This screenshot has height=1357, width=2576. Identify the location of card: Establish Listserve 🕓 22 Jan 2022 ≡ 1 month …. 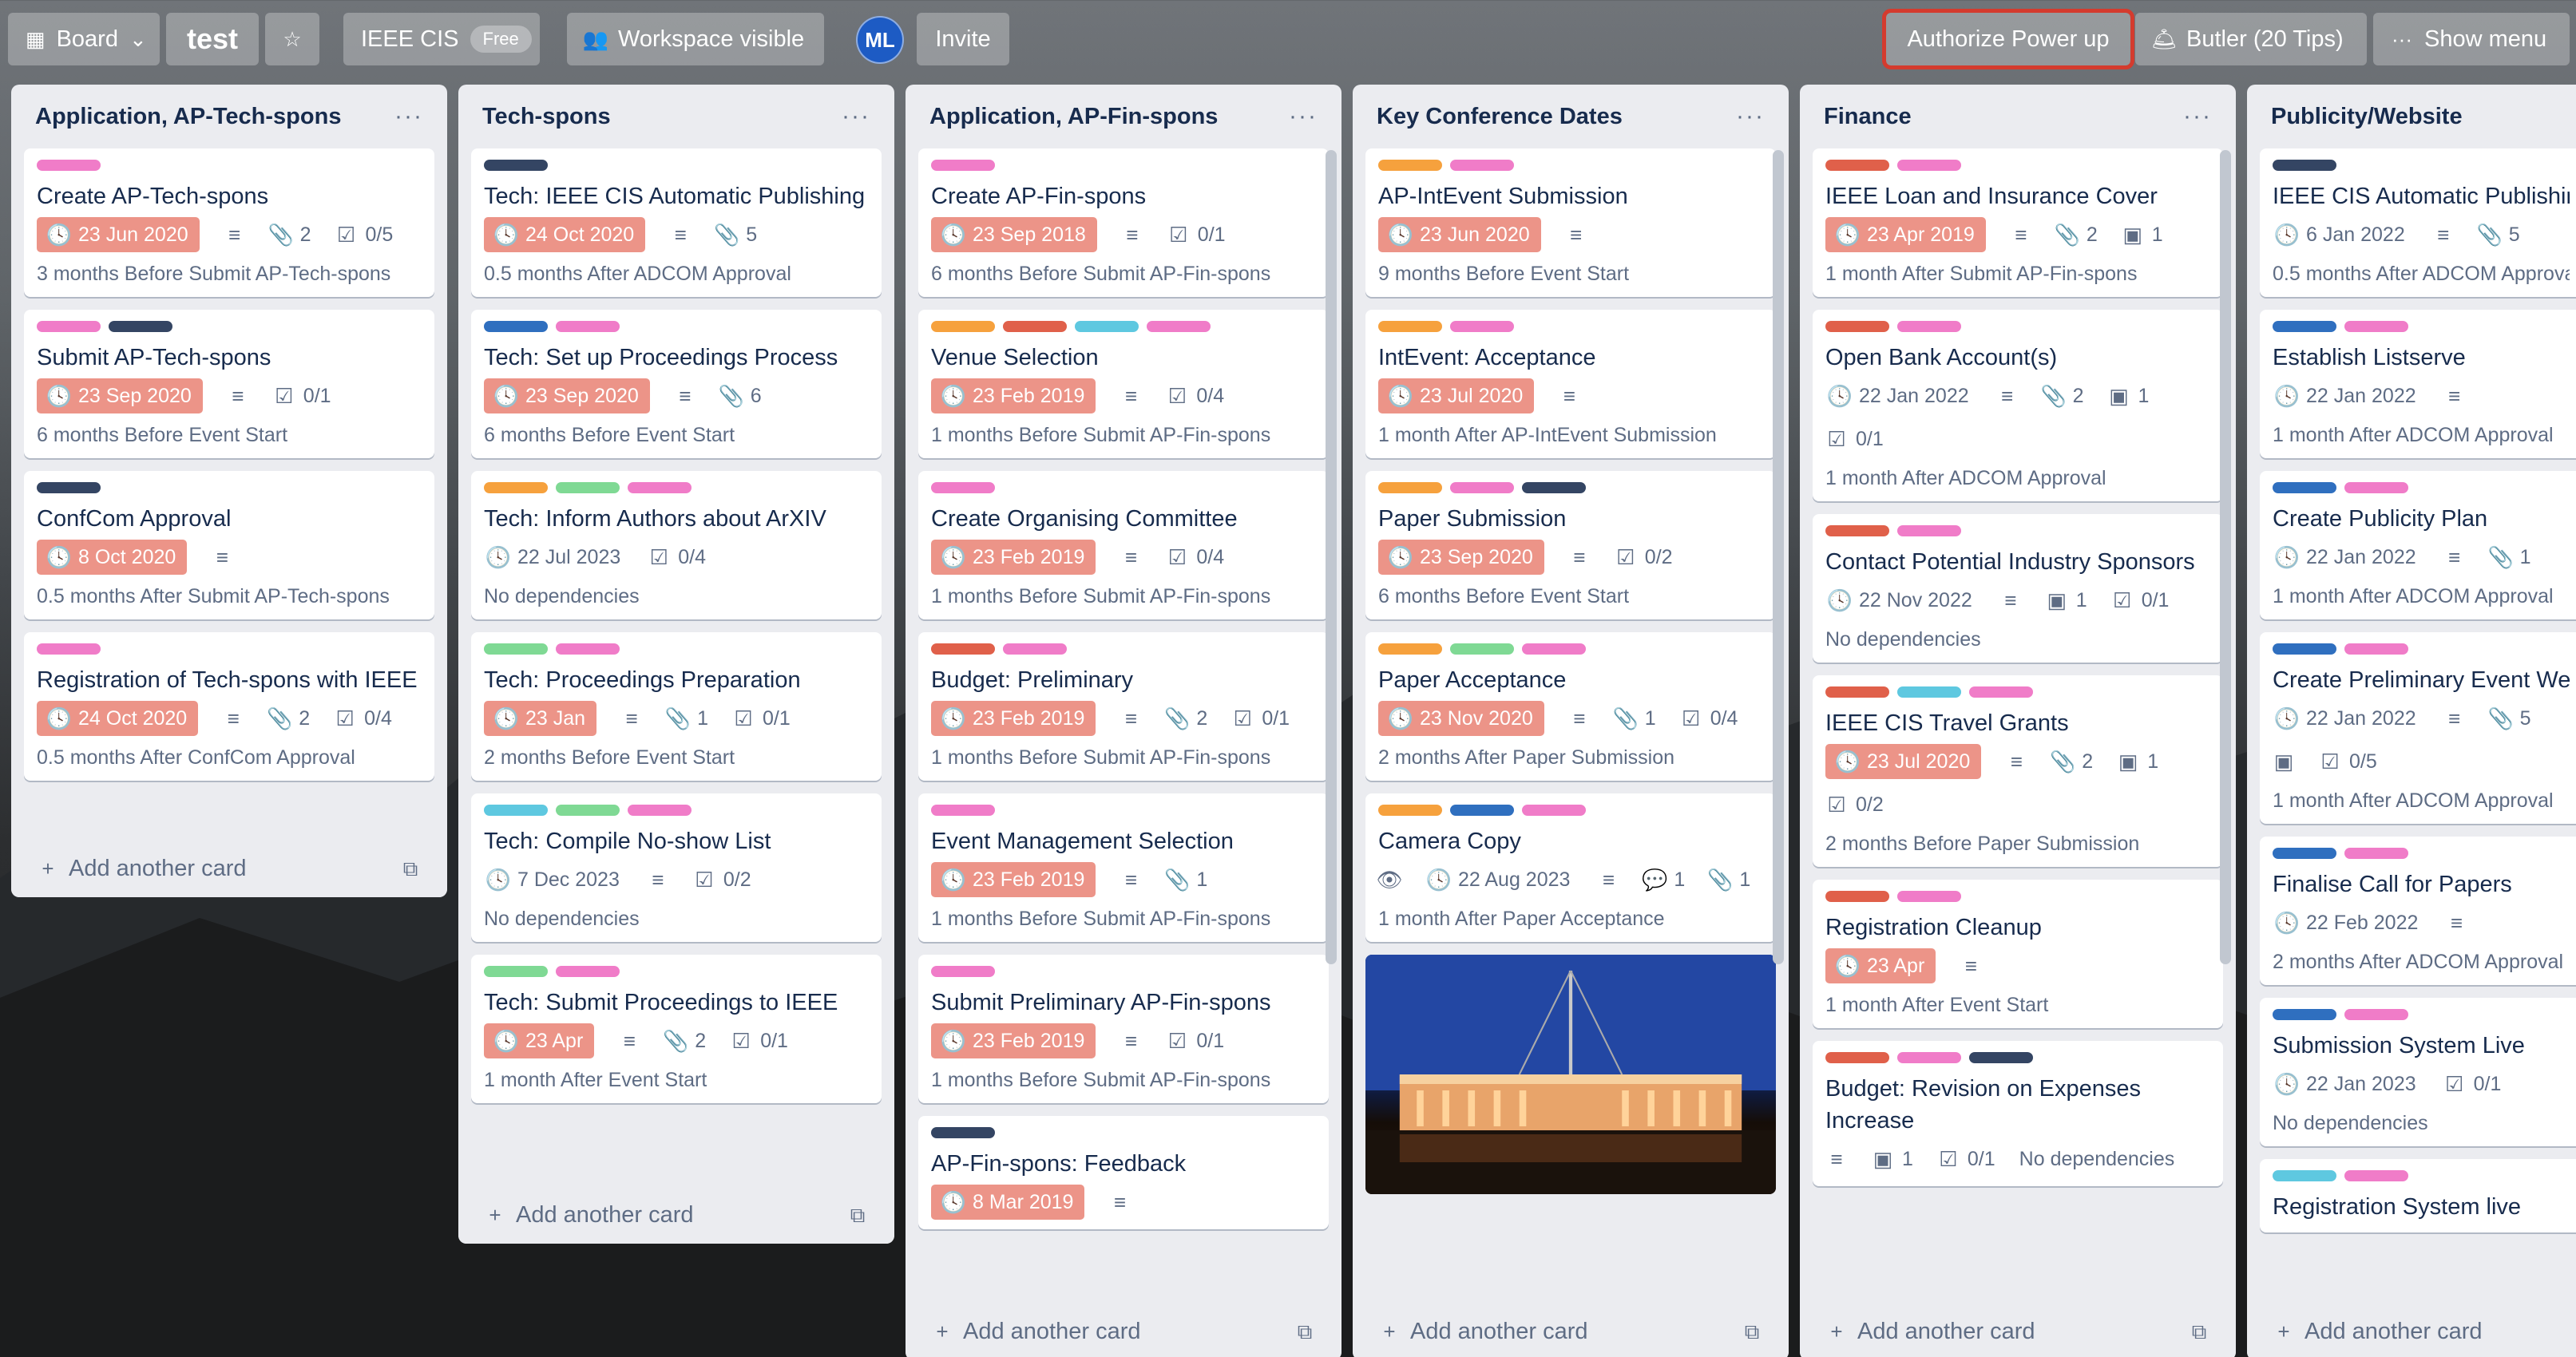
(2418, 384).